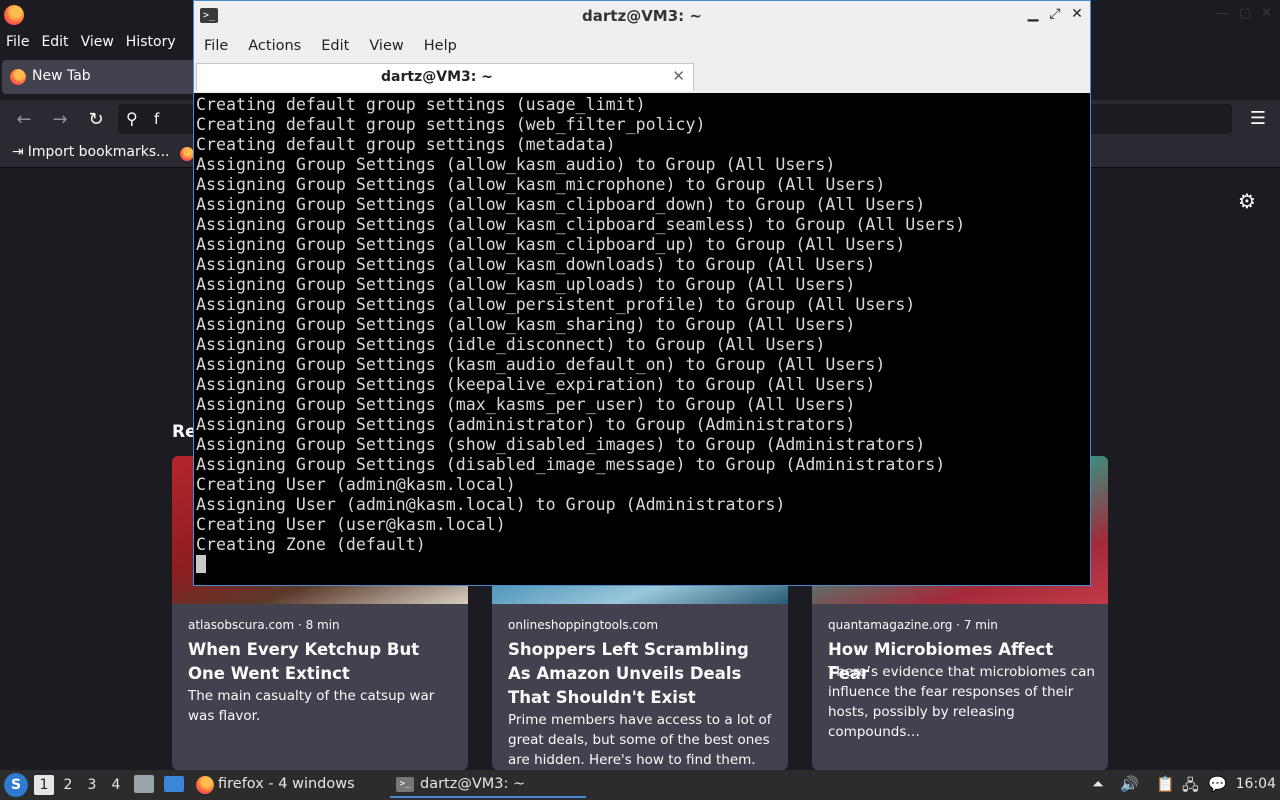  Describe the element at coordinates (1165, 784) in the screenshot. I see `clipboard-icon: 📋` at that location.